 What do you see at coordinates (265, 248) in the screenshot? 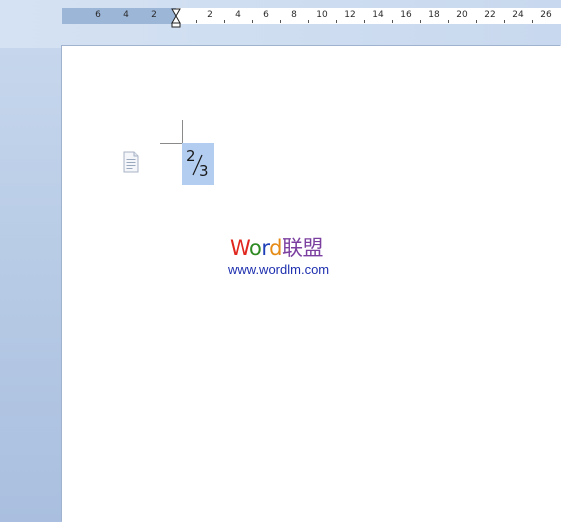
I see `watermark-title-part: r` at bounding box center [265, 248].